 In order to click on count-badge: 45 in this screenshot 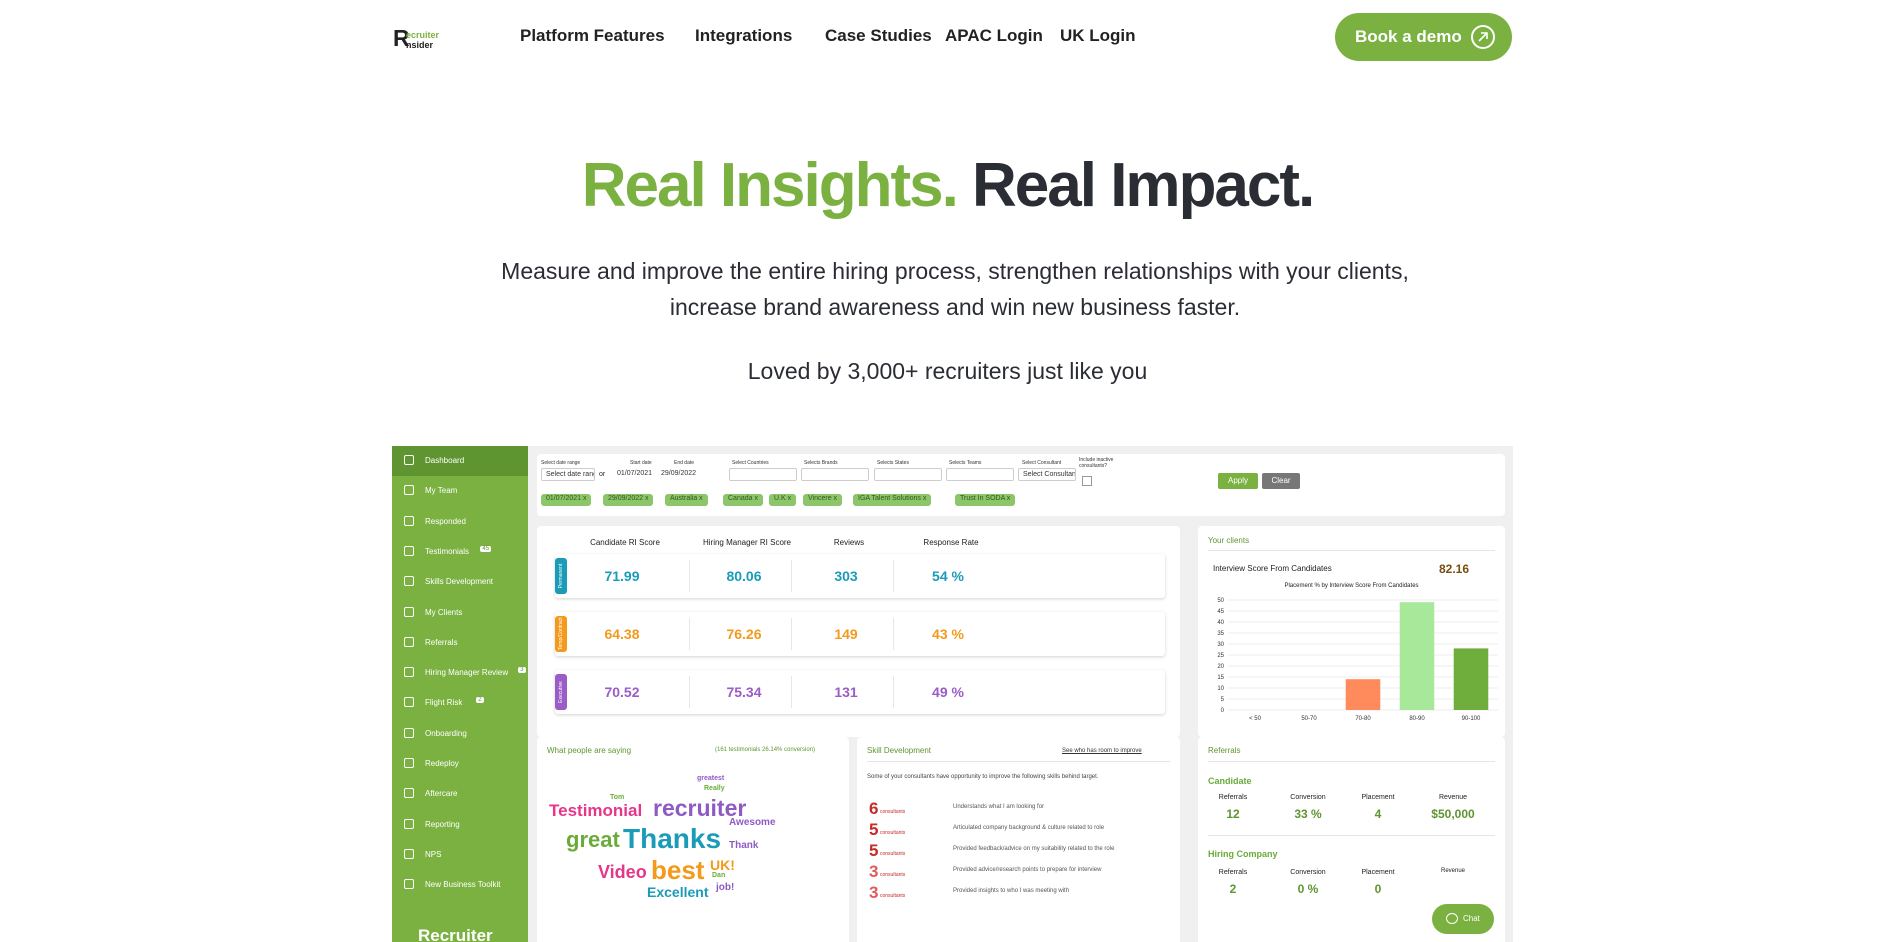, I will do `click(486, 548)`.